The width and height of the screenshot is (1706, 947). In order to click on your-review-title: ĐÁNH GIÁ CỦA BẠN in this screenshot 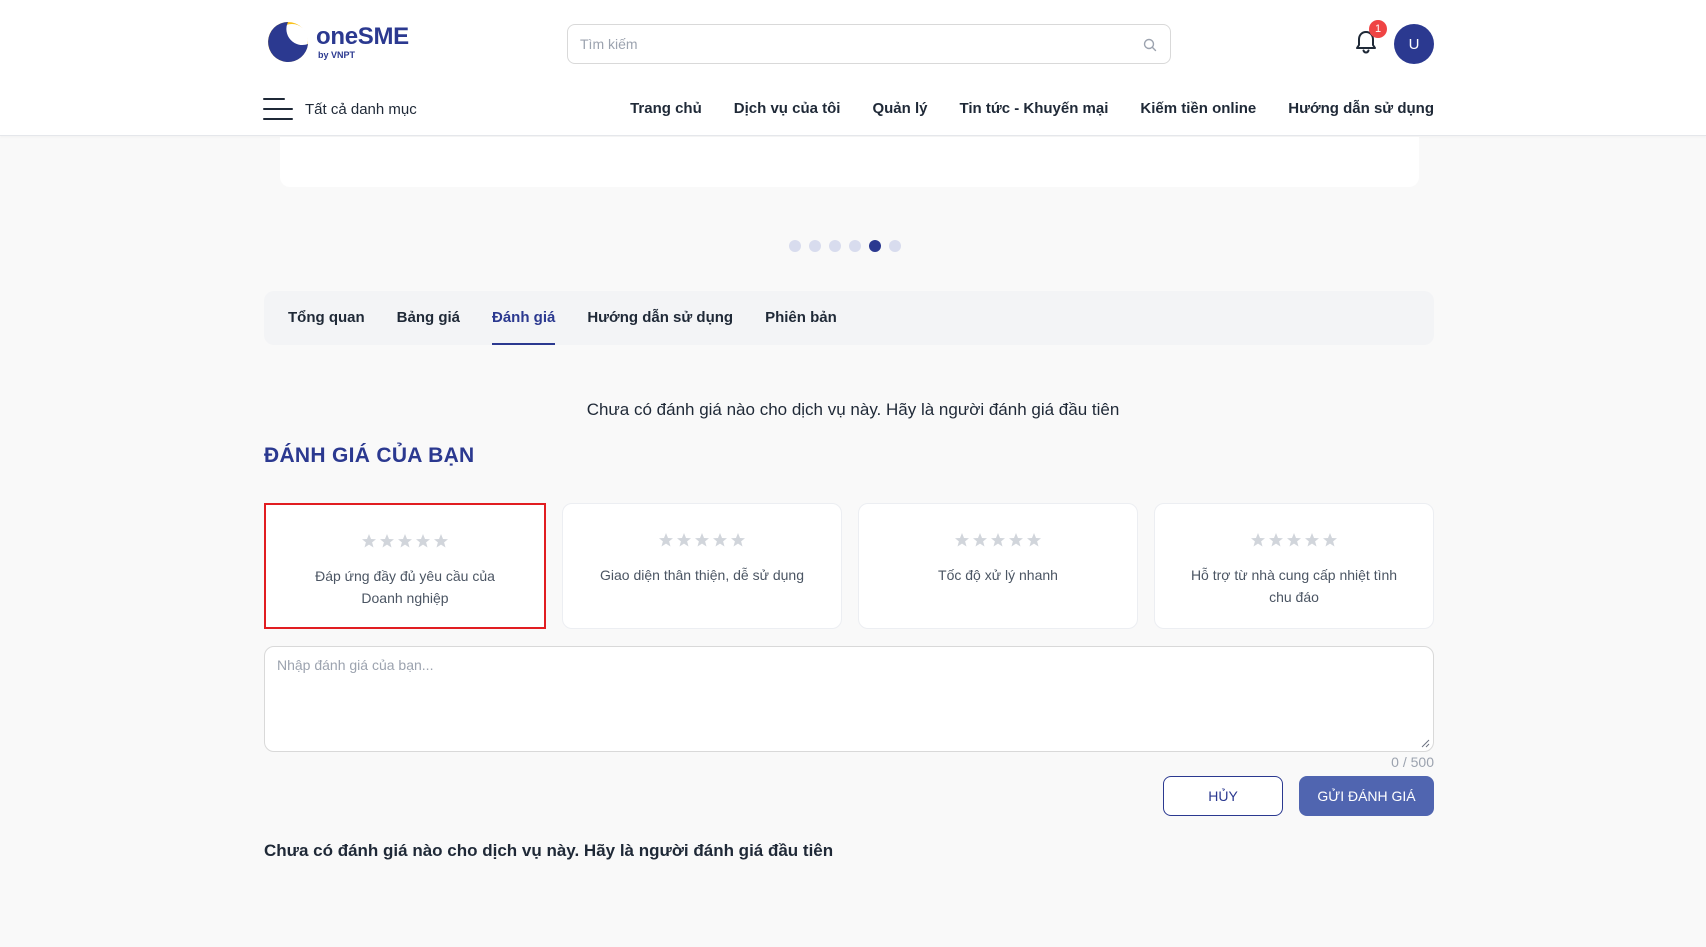, I will do `click(369, 455)`.